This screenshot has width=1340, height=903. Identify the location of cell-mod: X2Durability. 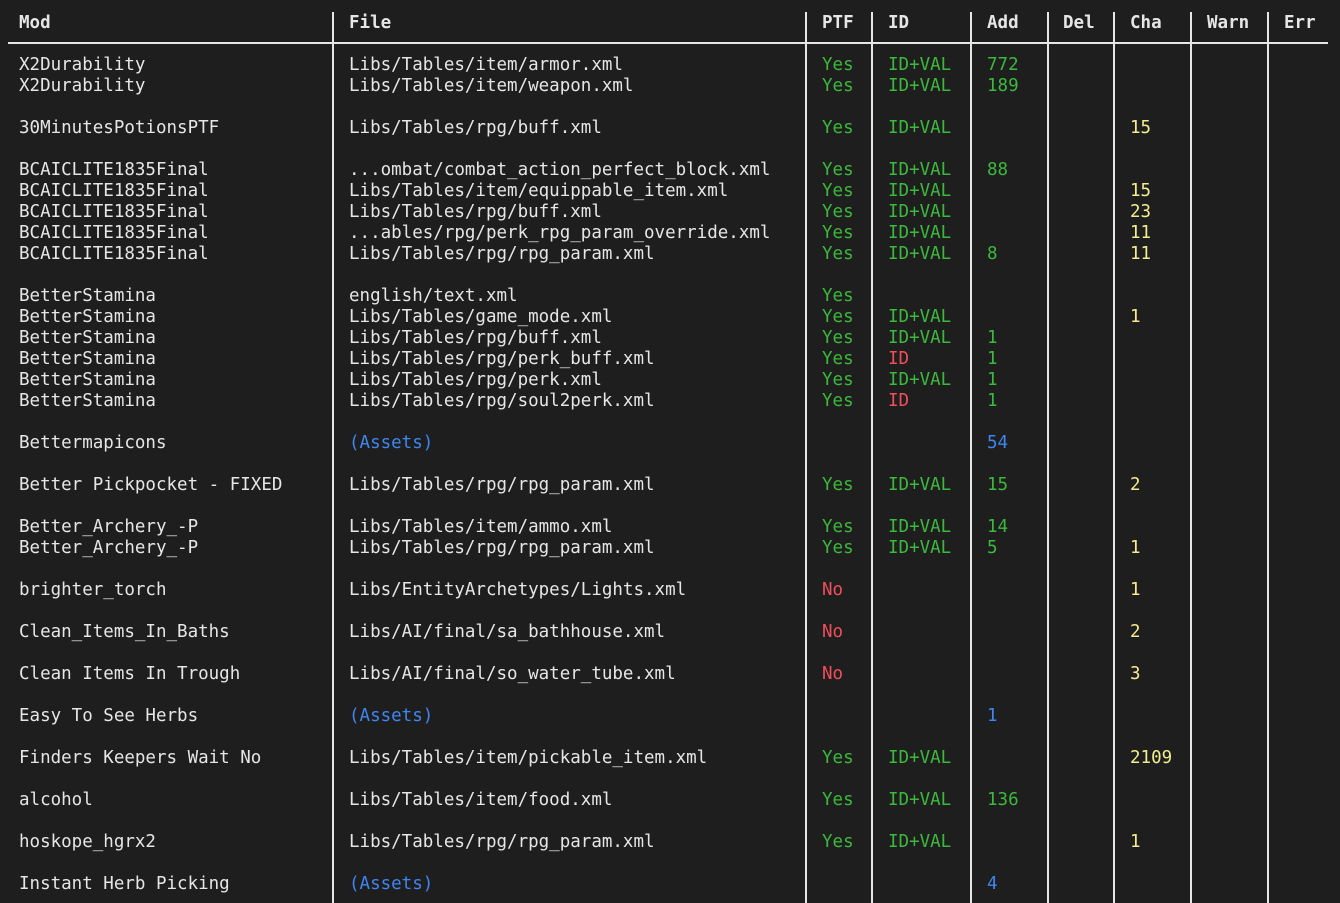
(82, 65).